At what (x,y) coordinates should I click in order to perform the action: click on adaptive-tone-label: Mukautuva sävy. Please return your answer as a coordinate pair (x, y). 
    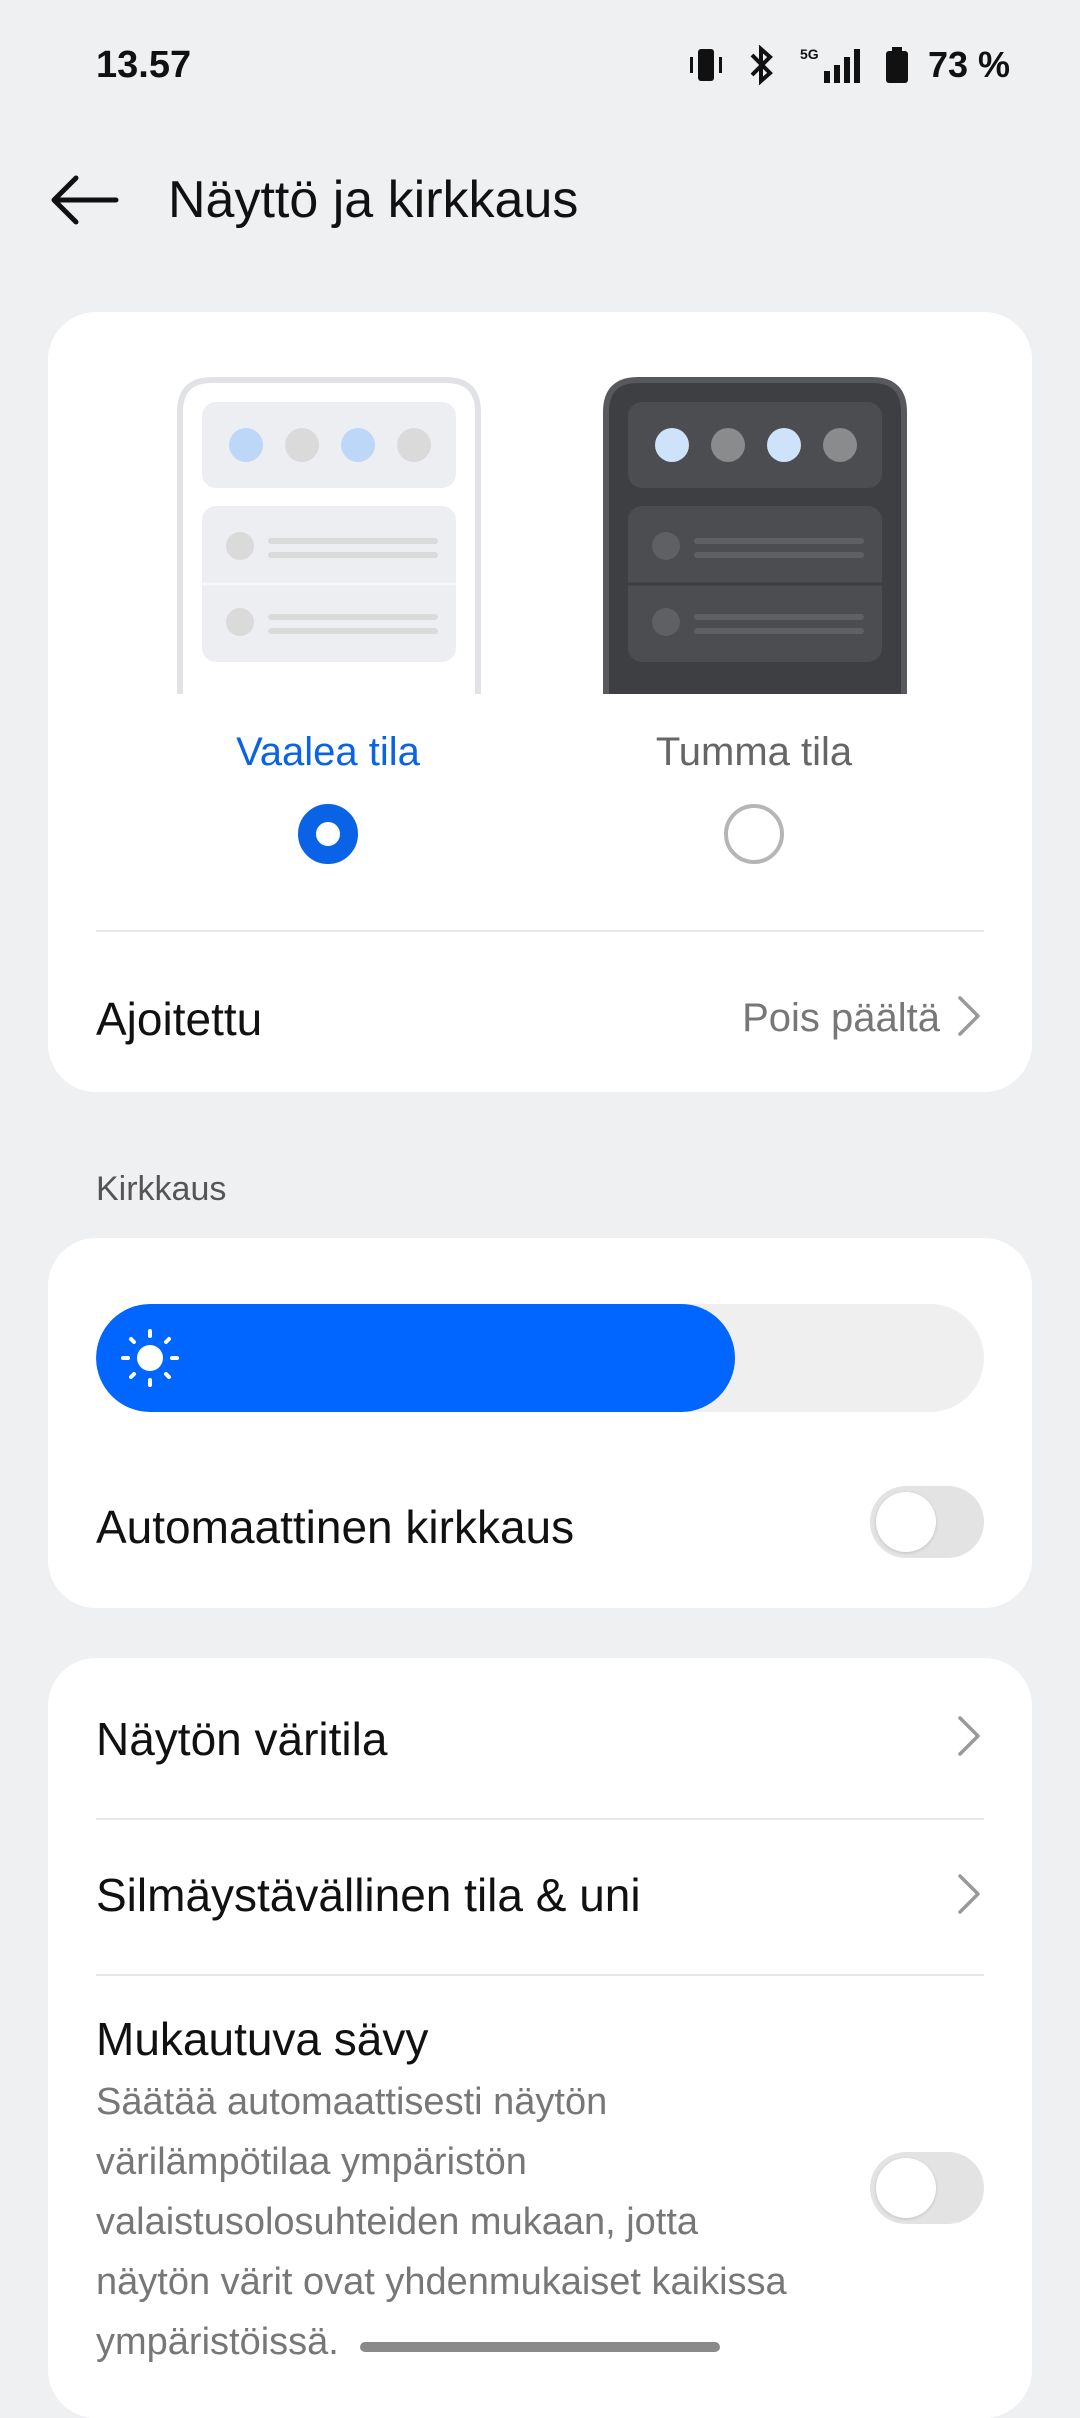
    Looking at the image, I should click on (262, 2039).